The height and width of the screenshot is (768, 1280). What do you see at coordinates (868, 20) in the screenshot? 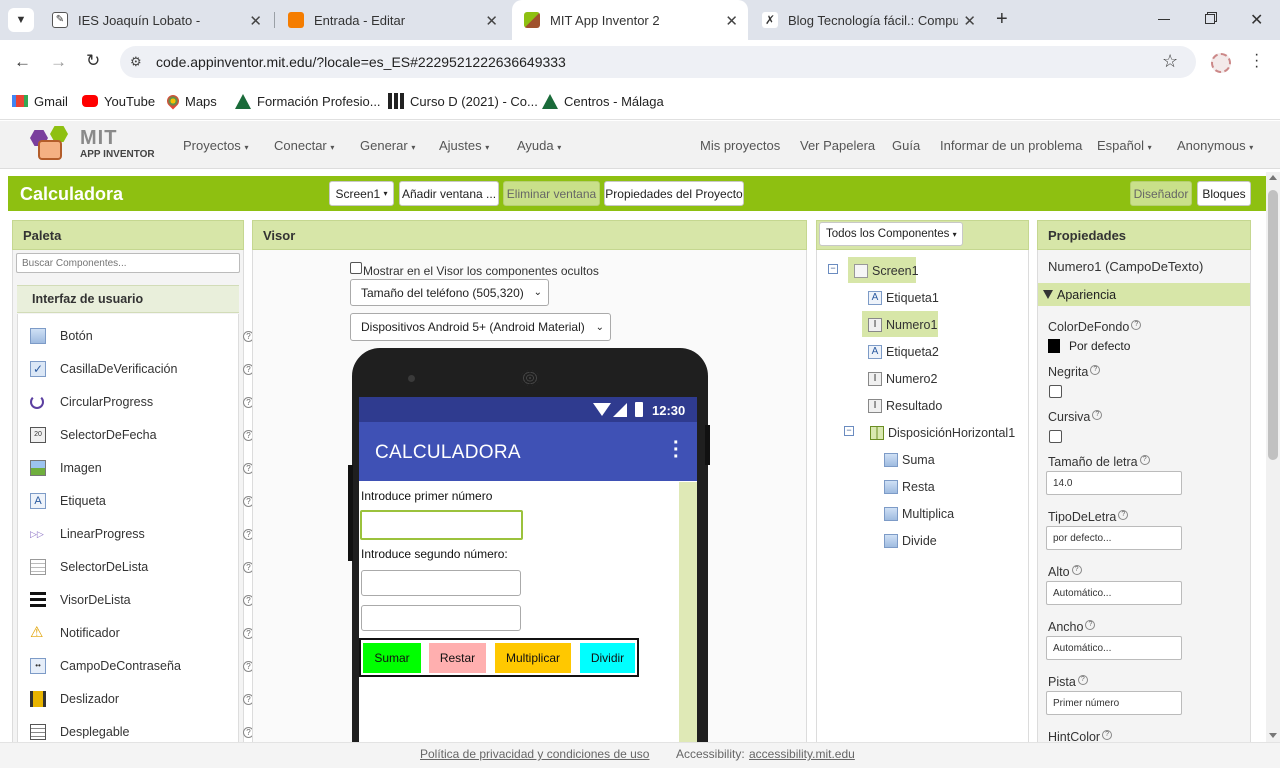
I see `tab-blog: ✗ Blog Tecnología fácil.: Comput ✕` at bounding box center [868, 20].